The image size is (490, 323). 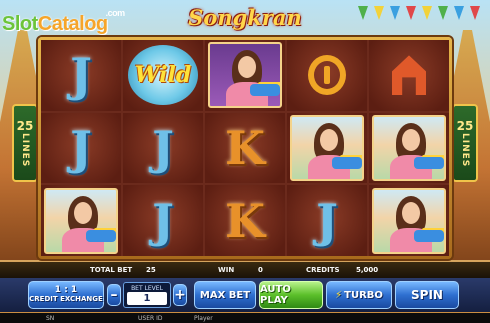 What do you see at coordinates (226, 270) in the screenshot?
I see `win-label: WIN` at bounding box center [226, 270].